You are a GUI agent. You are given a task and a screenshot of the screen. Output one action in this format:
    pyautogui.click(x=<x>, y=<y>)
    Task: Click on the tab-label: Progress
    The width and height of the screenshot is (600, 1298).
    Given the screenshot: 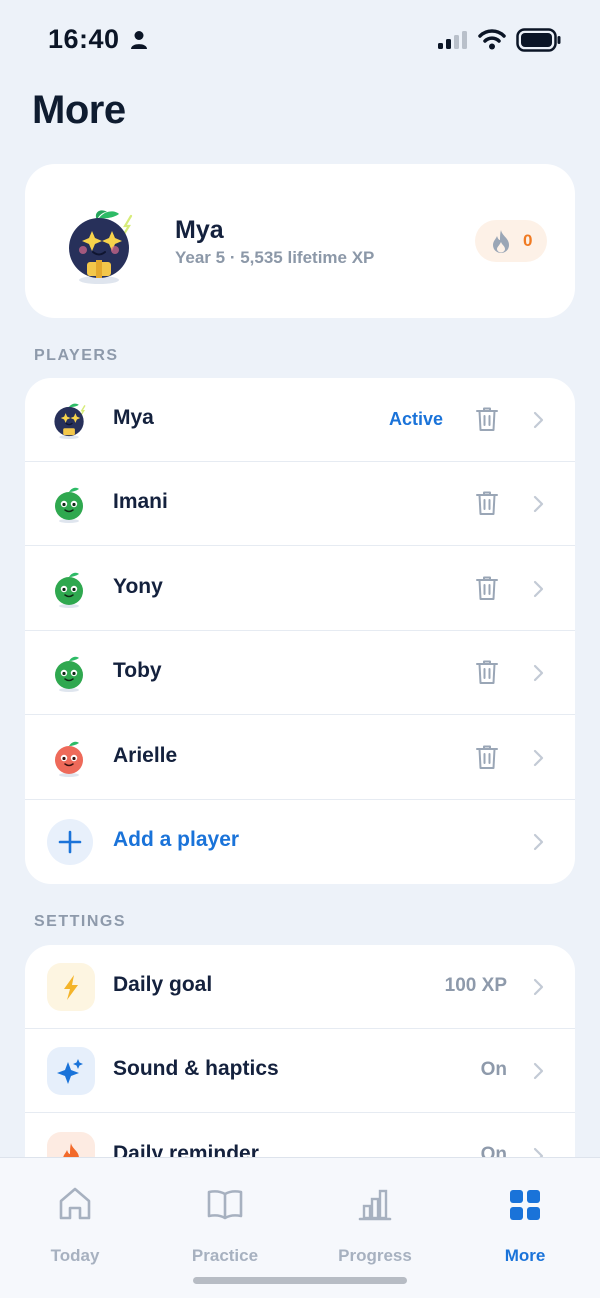 What is the action you would take?
    pyautogui.click(x=375, y=1255)
    